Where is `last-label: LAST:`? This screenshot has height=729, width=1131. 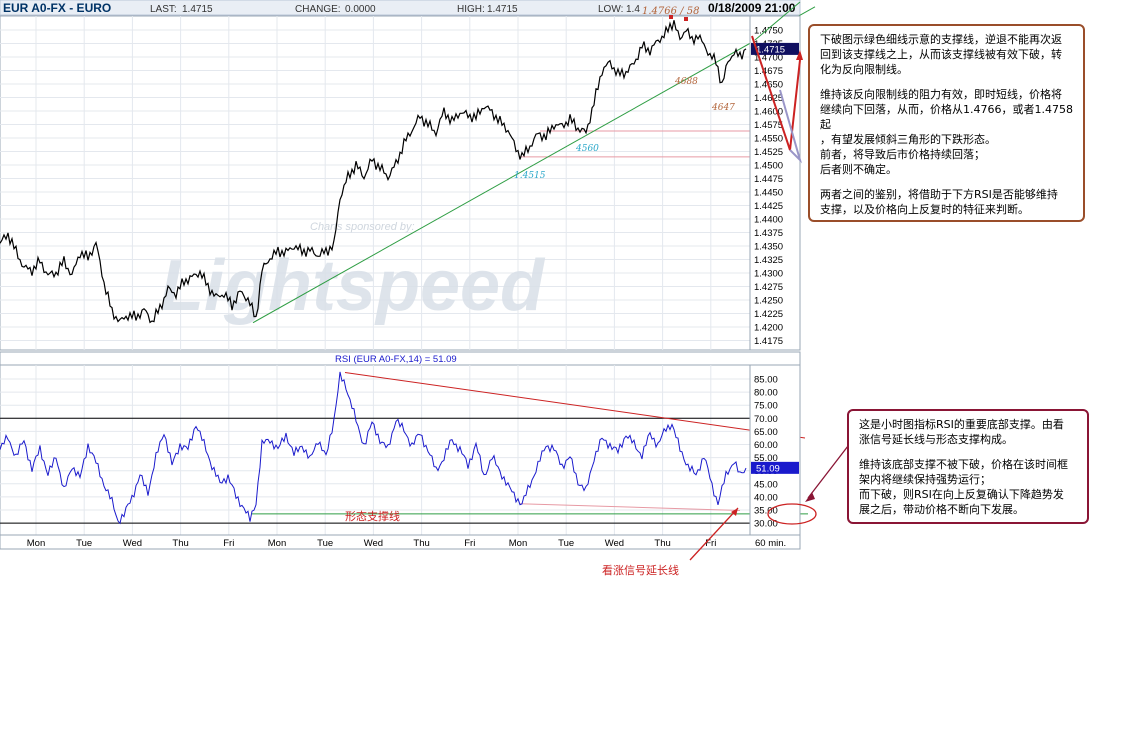 last-label: LAST: is located at coordinates (163, 9).